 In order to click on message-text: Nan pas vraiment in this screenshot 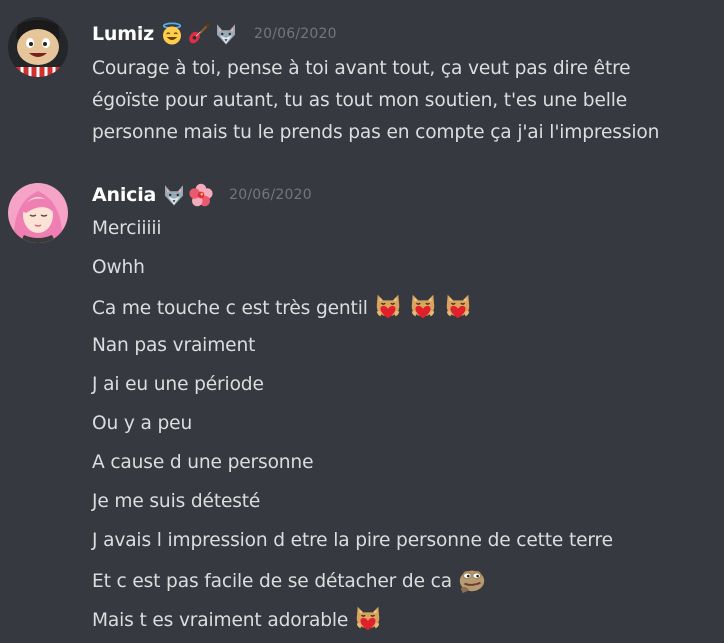, I will do `click(174, 345)`.